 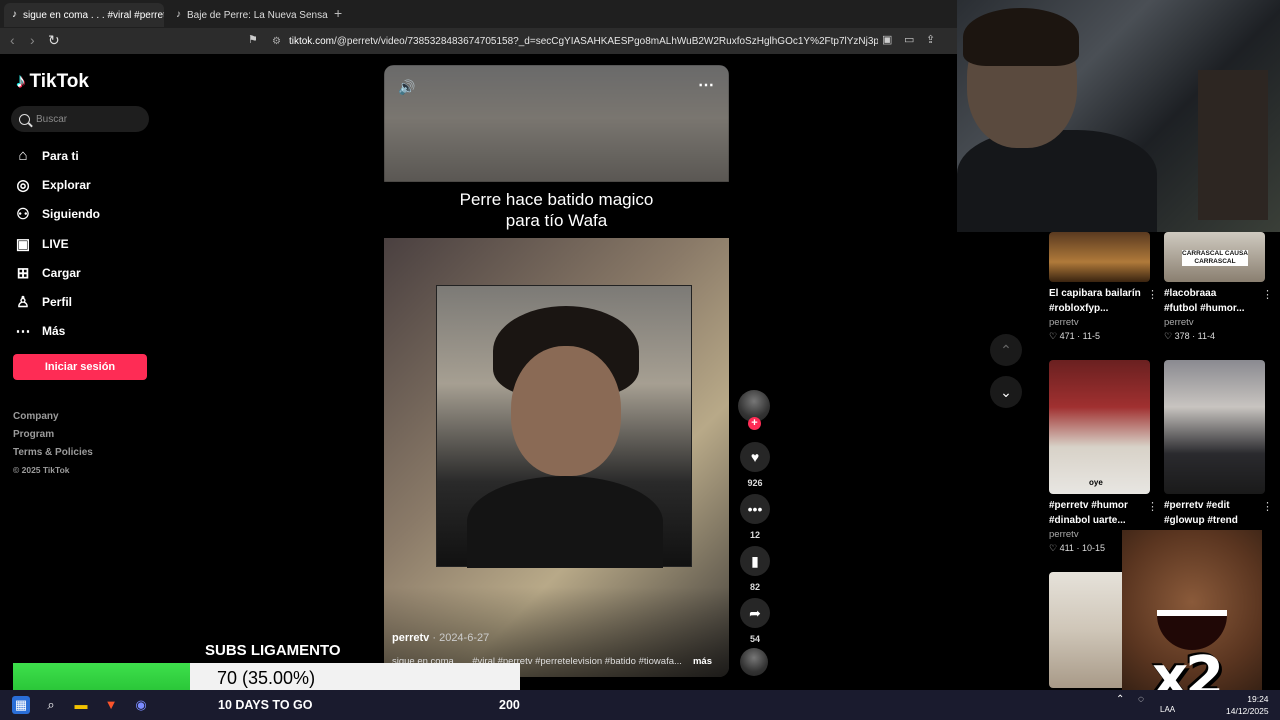 What do you see at coordinates (754, 423) in the screenshot?
I see `follow-plus-icon: +` at bounding box center [754, 423].